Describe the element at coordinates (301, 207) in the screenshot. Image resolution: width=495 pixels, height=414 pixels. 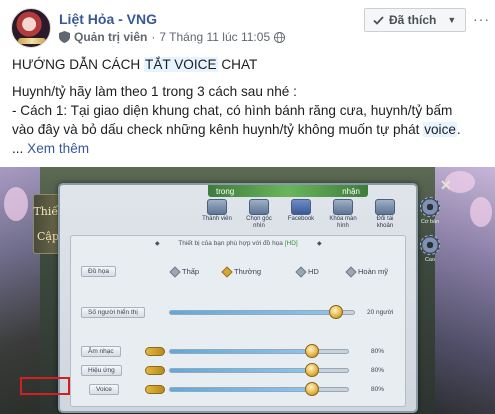
I see `facebook-icon` at that location.